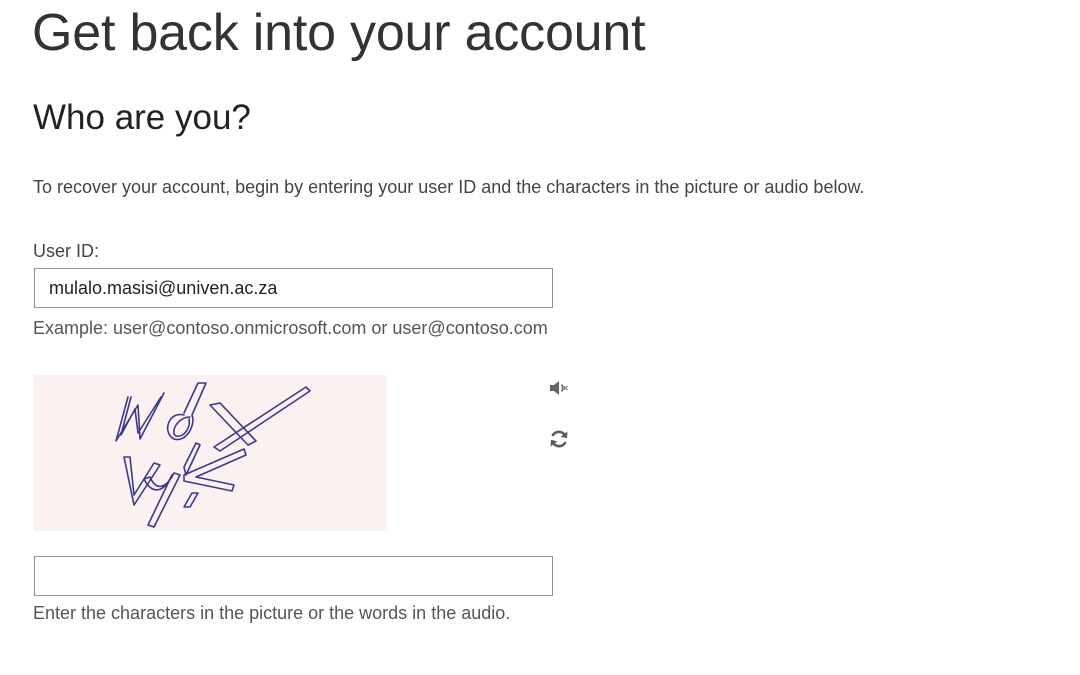 This screenshot has height=675, width=1080. Describe the element at coordinates (142, 117) in the screenshot. I see `section-title: Who are you?` at that location.